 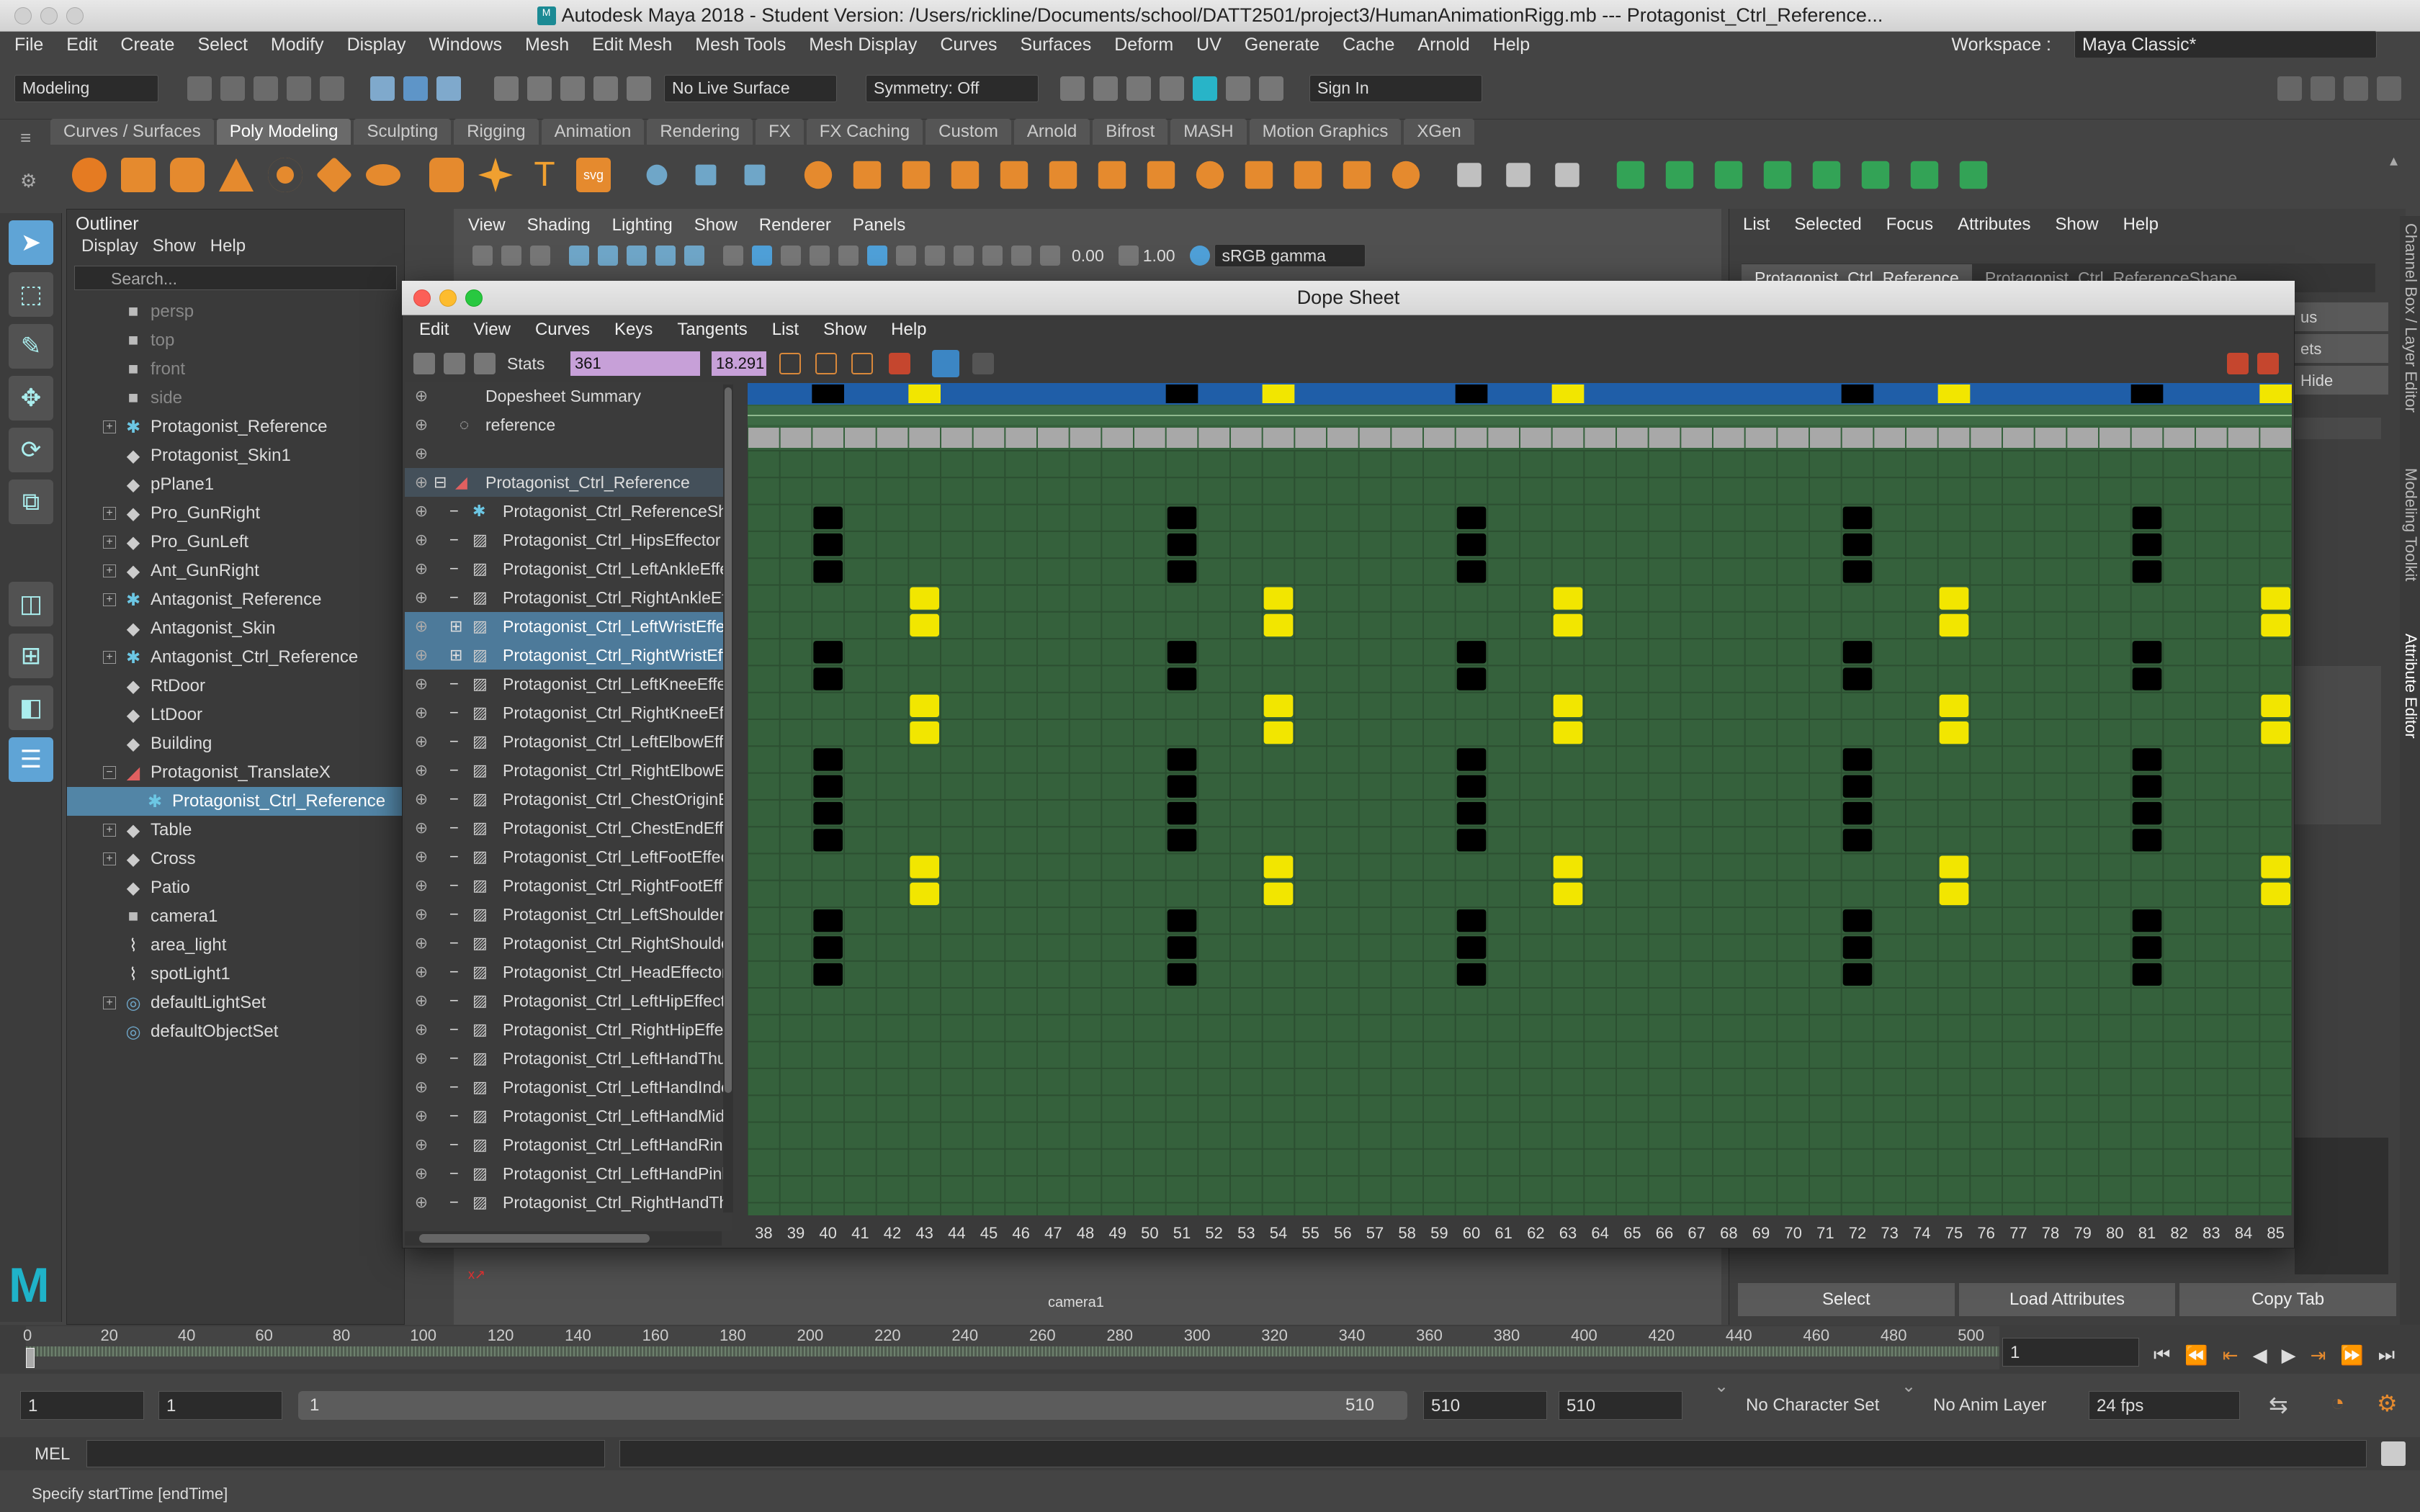 I want to click on shelf-menu-icon: ≡, so click(x=31, y=138).